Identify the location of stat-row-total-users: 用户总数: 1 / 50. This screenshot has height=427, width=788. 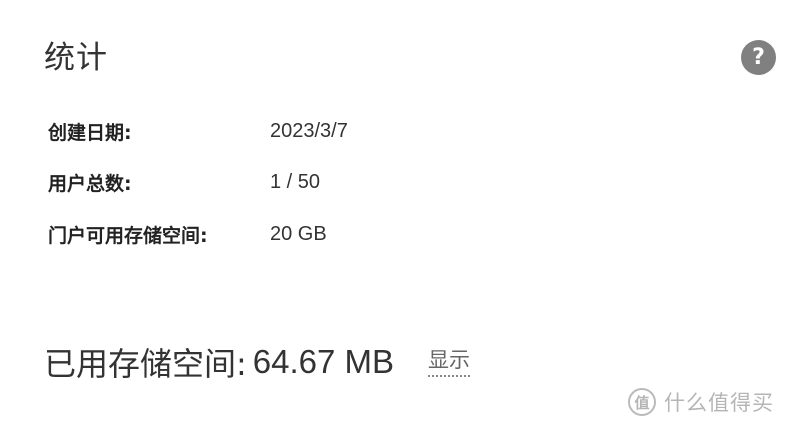
(184, 182).